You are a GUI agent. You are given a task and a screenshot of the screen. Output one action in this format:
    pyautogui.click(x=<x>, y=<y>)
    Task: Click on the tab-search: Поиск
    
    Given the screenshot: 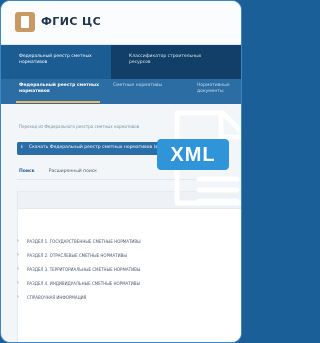 What is the action you would take?
    pyautogui.click(x=27, y=171)
    